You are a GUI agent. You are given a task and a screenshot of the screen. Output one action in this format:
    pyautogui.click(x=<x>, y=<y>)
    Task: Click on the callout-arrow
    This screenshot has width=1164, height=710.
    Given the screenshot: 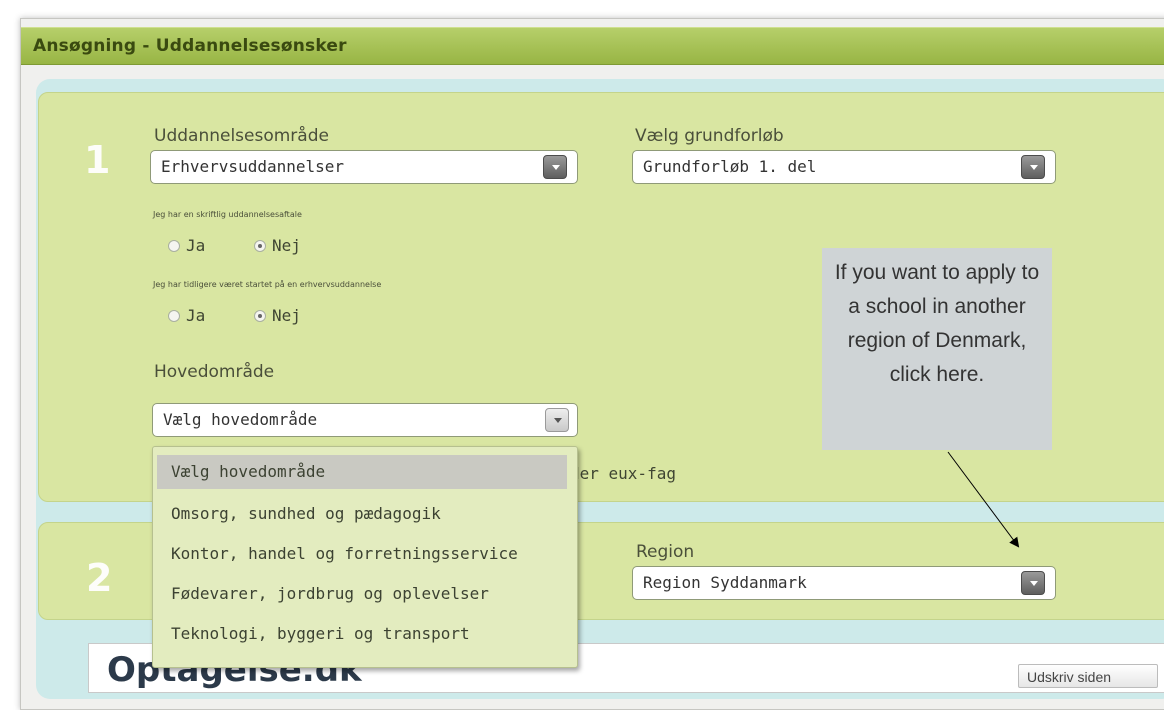 What is the action you would take?
    pyautogui.click(x=983, y=499)
    